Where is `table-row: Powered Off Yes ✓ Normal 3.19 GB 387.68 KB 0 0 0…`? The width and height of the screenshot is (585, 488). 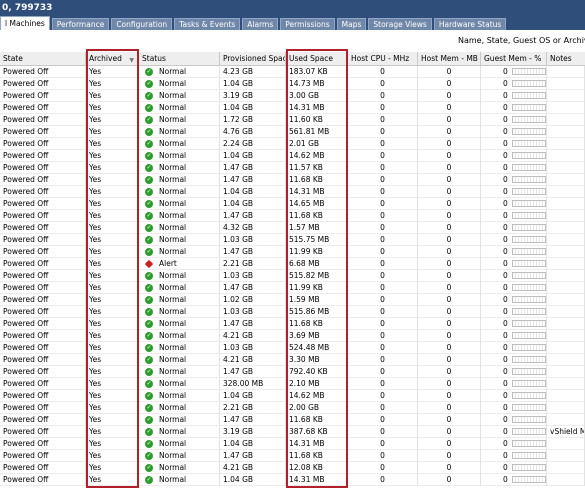 table-row: Powered Off Yes ✓ Normal 3.19 GB 387.68 KB 0 0 0… is located at coordinates (292, 432).